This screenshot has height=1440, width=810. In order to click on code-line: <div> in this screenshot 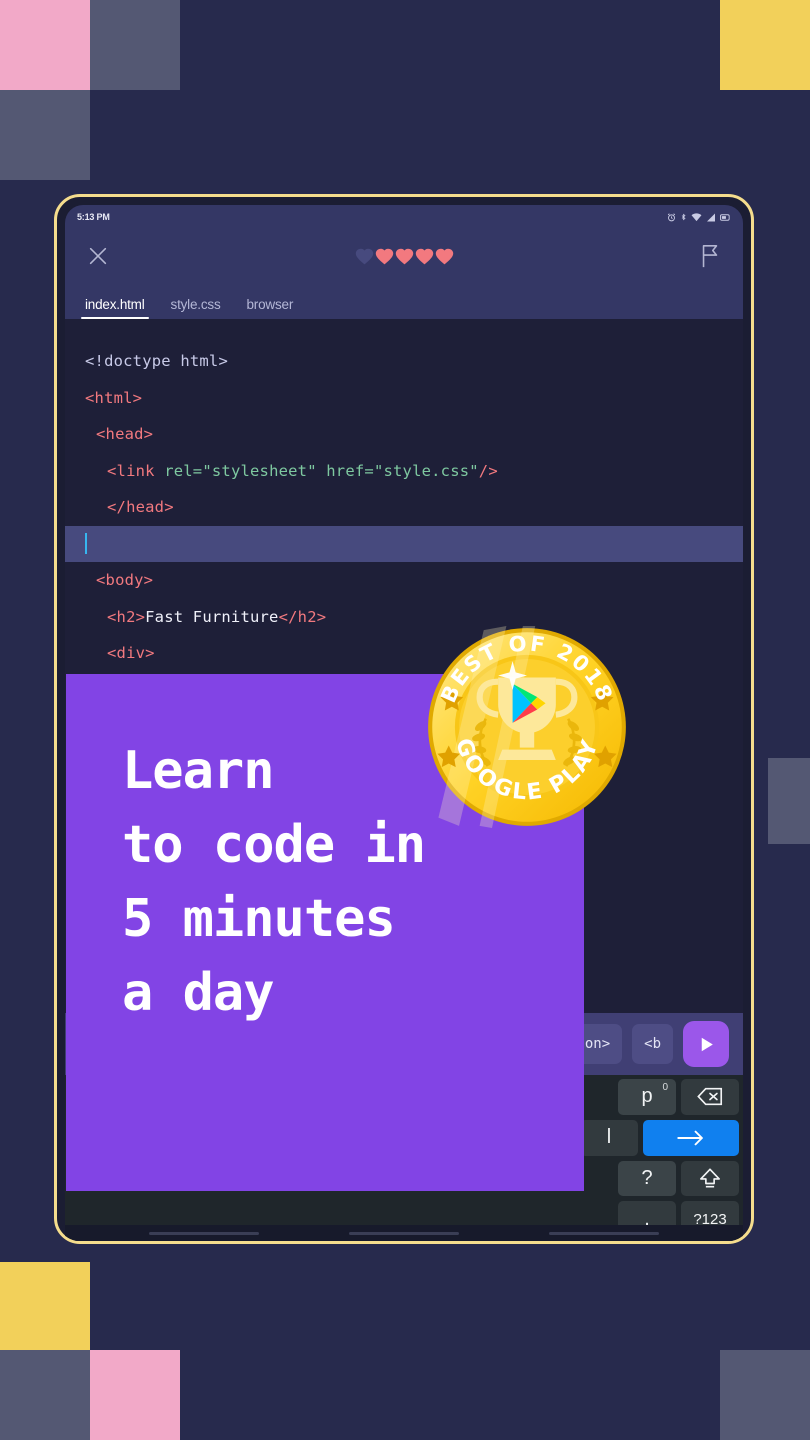, I will do `click(404, 653)`.